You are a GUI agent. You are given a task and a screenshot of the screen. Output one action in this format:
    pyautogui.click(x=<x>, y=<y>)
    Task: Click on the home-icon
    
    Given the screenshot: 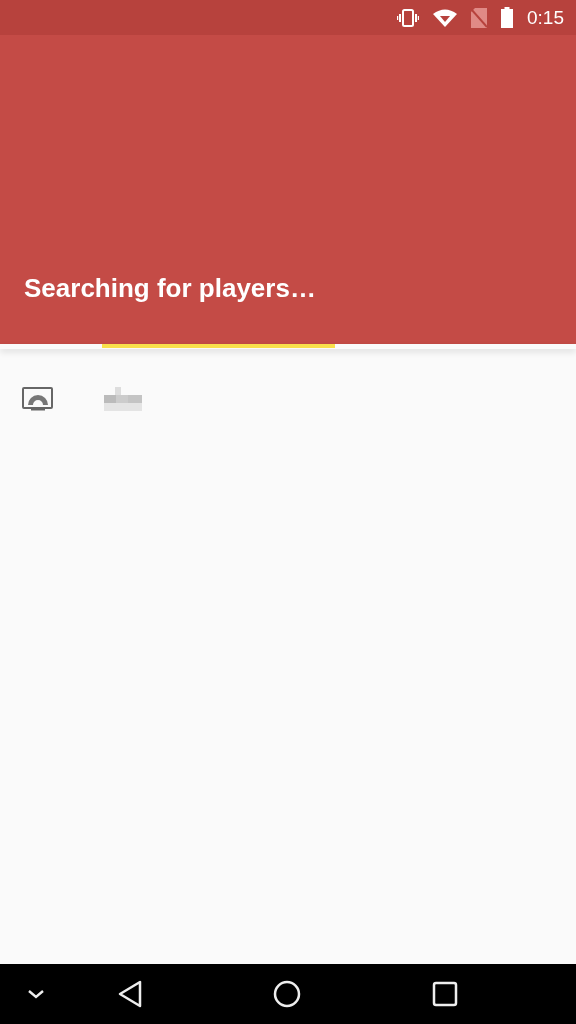 What is the action you would take?
    pyautogui.click(x=287, y=994)
    